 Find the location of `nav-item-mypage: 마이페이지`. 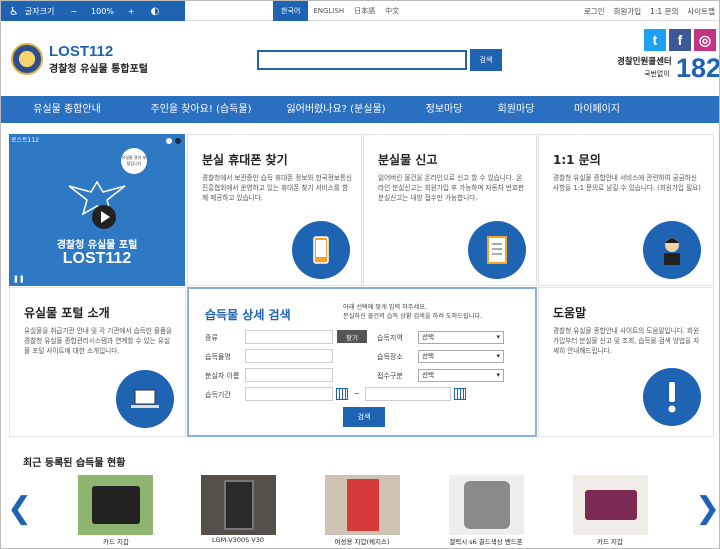

nav-item-mypage: 마이페이지 is located at coordinates (597, 109).